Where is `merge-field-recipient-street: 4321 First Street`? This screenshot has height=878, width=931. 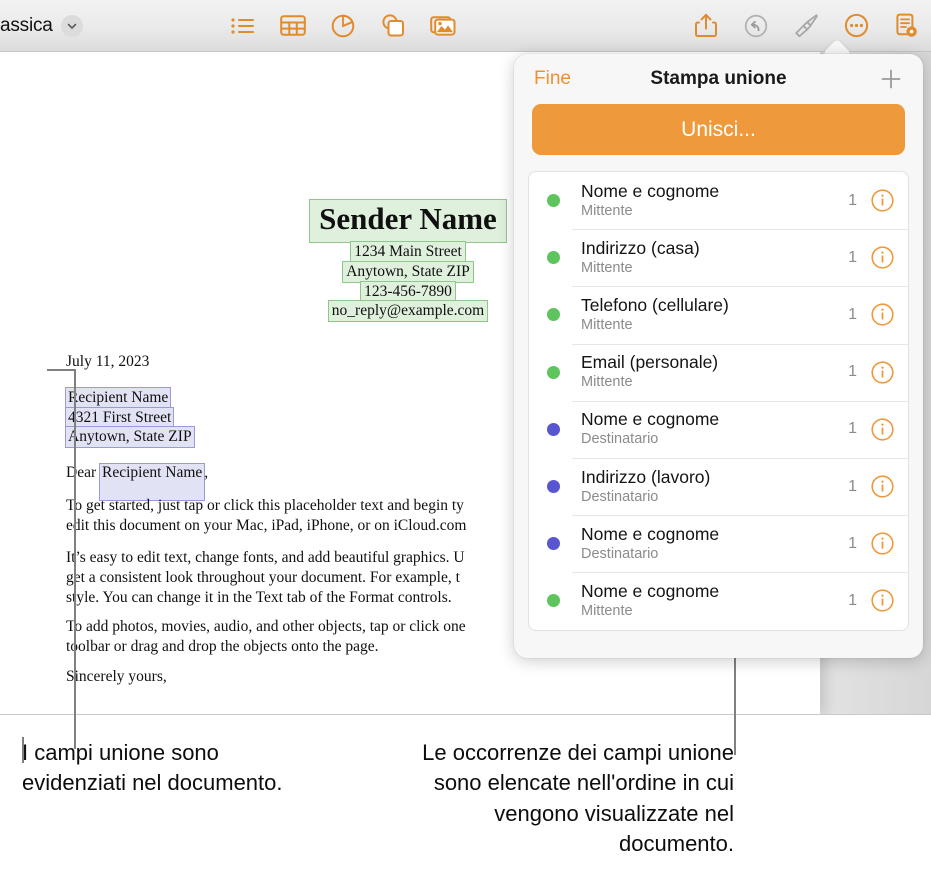
merge-field-recipient-street: 4321 First Street is located at coordinates (119, 417).